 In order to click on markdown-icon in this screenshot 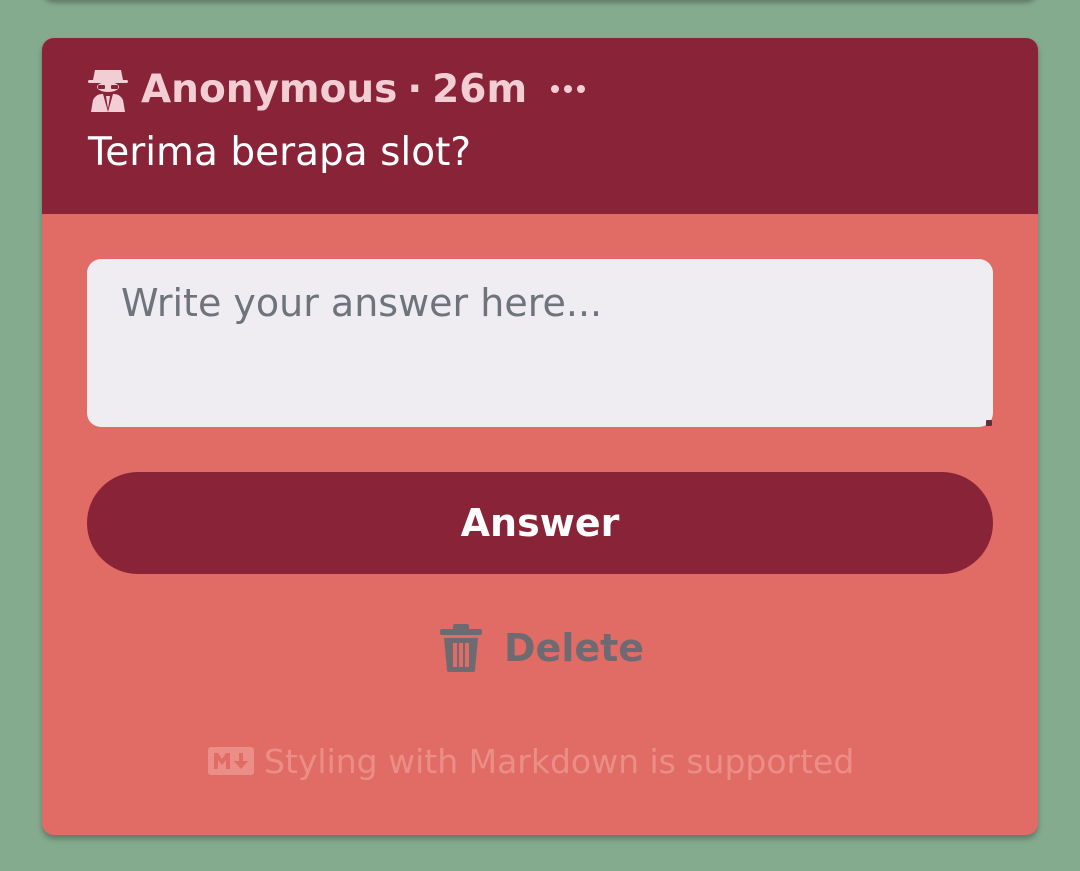, I will do `click(231, 761)`.